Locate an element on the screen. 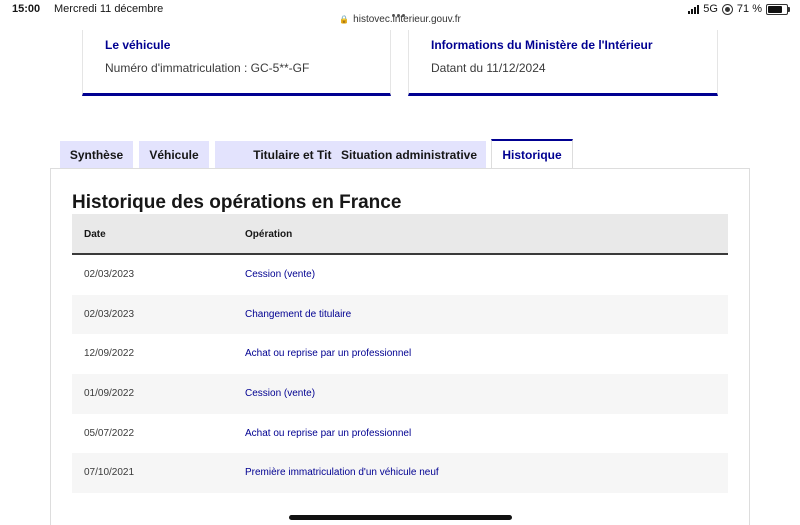  table-row: 01/09/2022 Cession (vente) is located at coordinates (400, 394).